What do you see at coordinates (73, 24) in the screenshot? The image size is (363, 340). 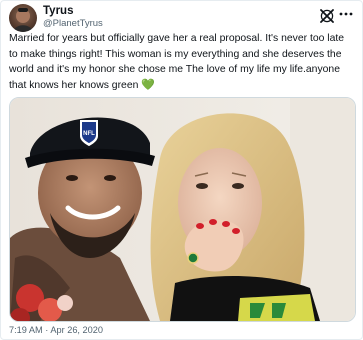 I see `user-handle: @PlanetTyrus` at bounding box center [73, 24].